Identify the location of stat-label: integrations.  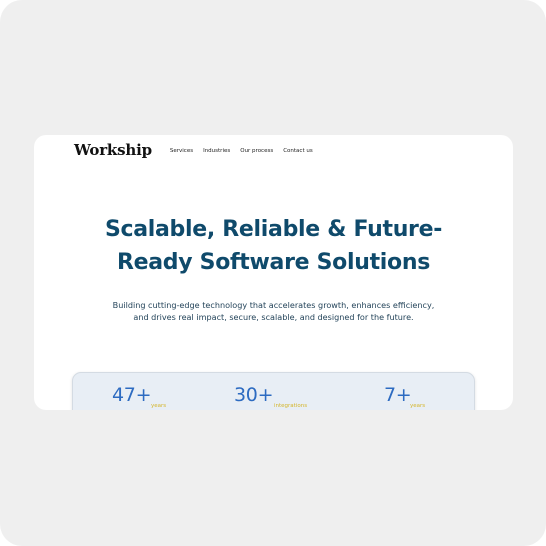
(291, 406).